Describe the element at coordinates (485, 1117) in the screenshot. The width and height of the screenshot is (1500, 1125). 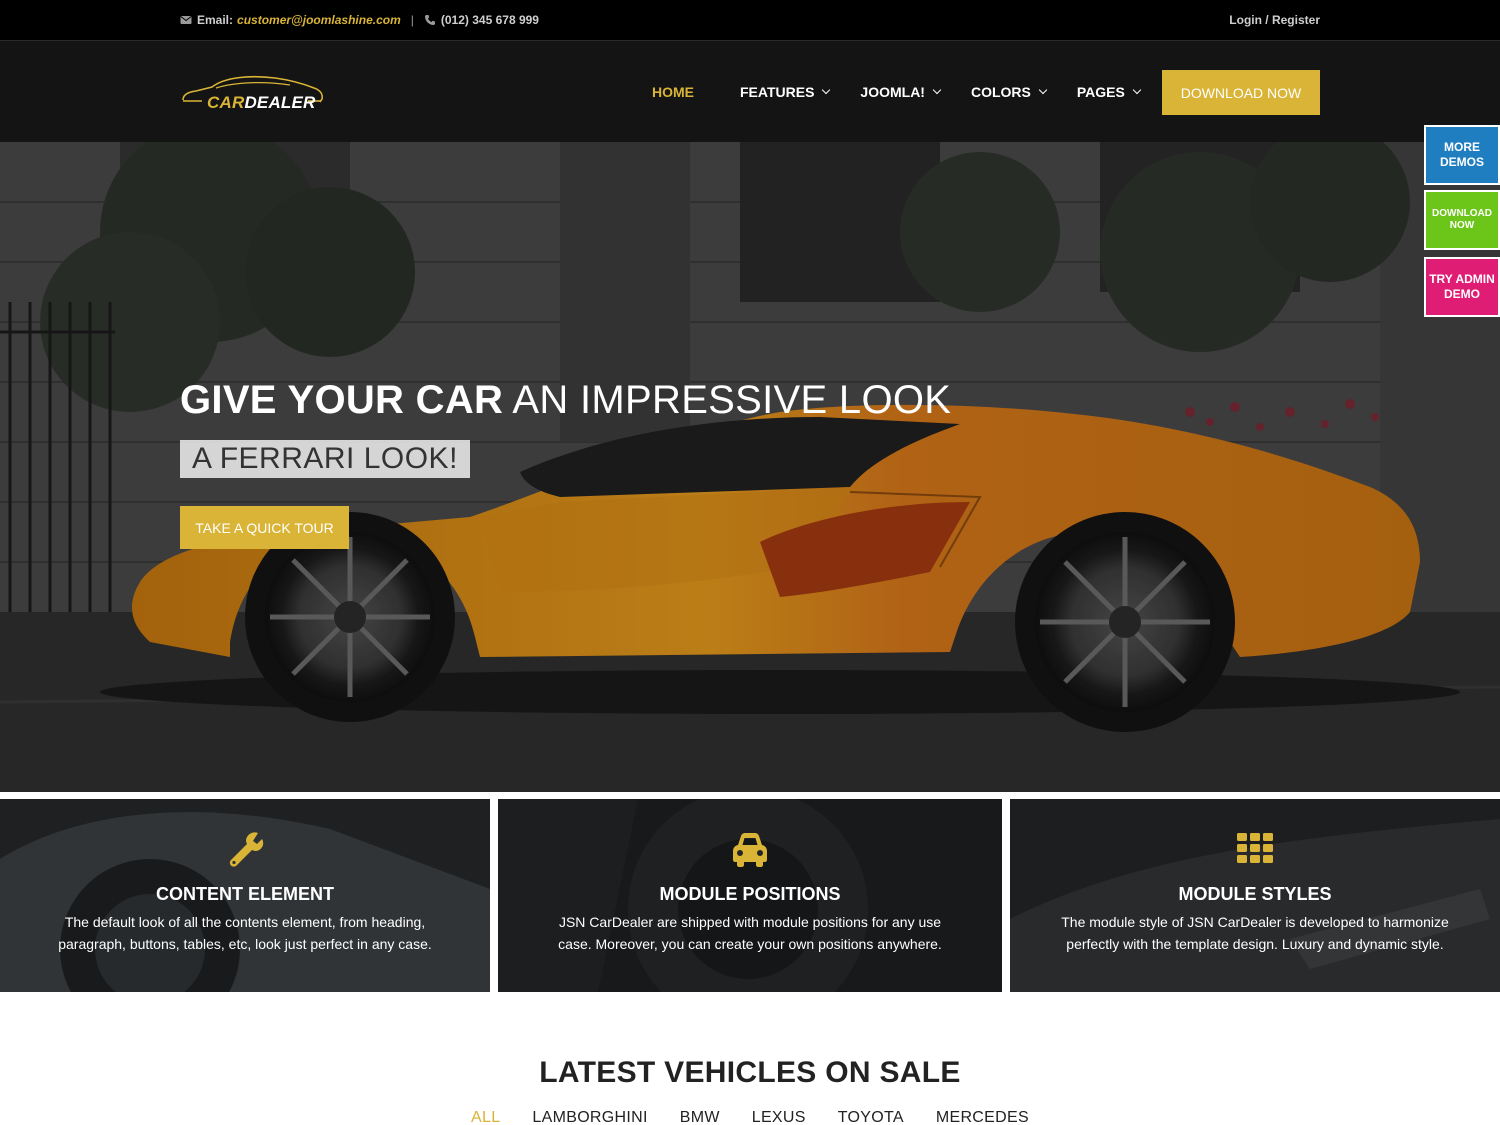
I see `filter-all: ALL` at that location.